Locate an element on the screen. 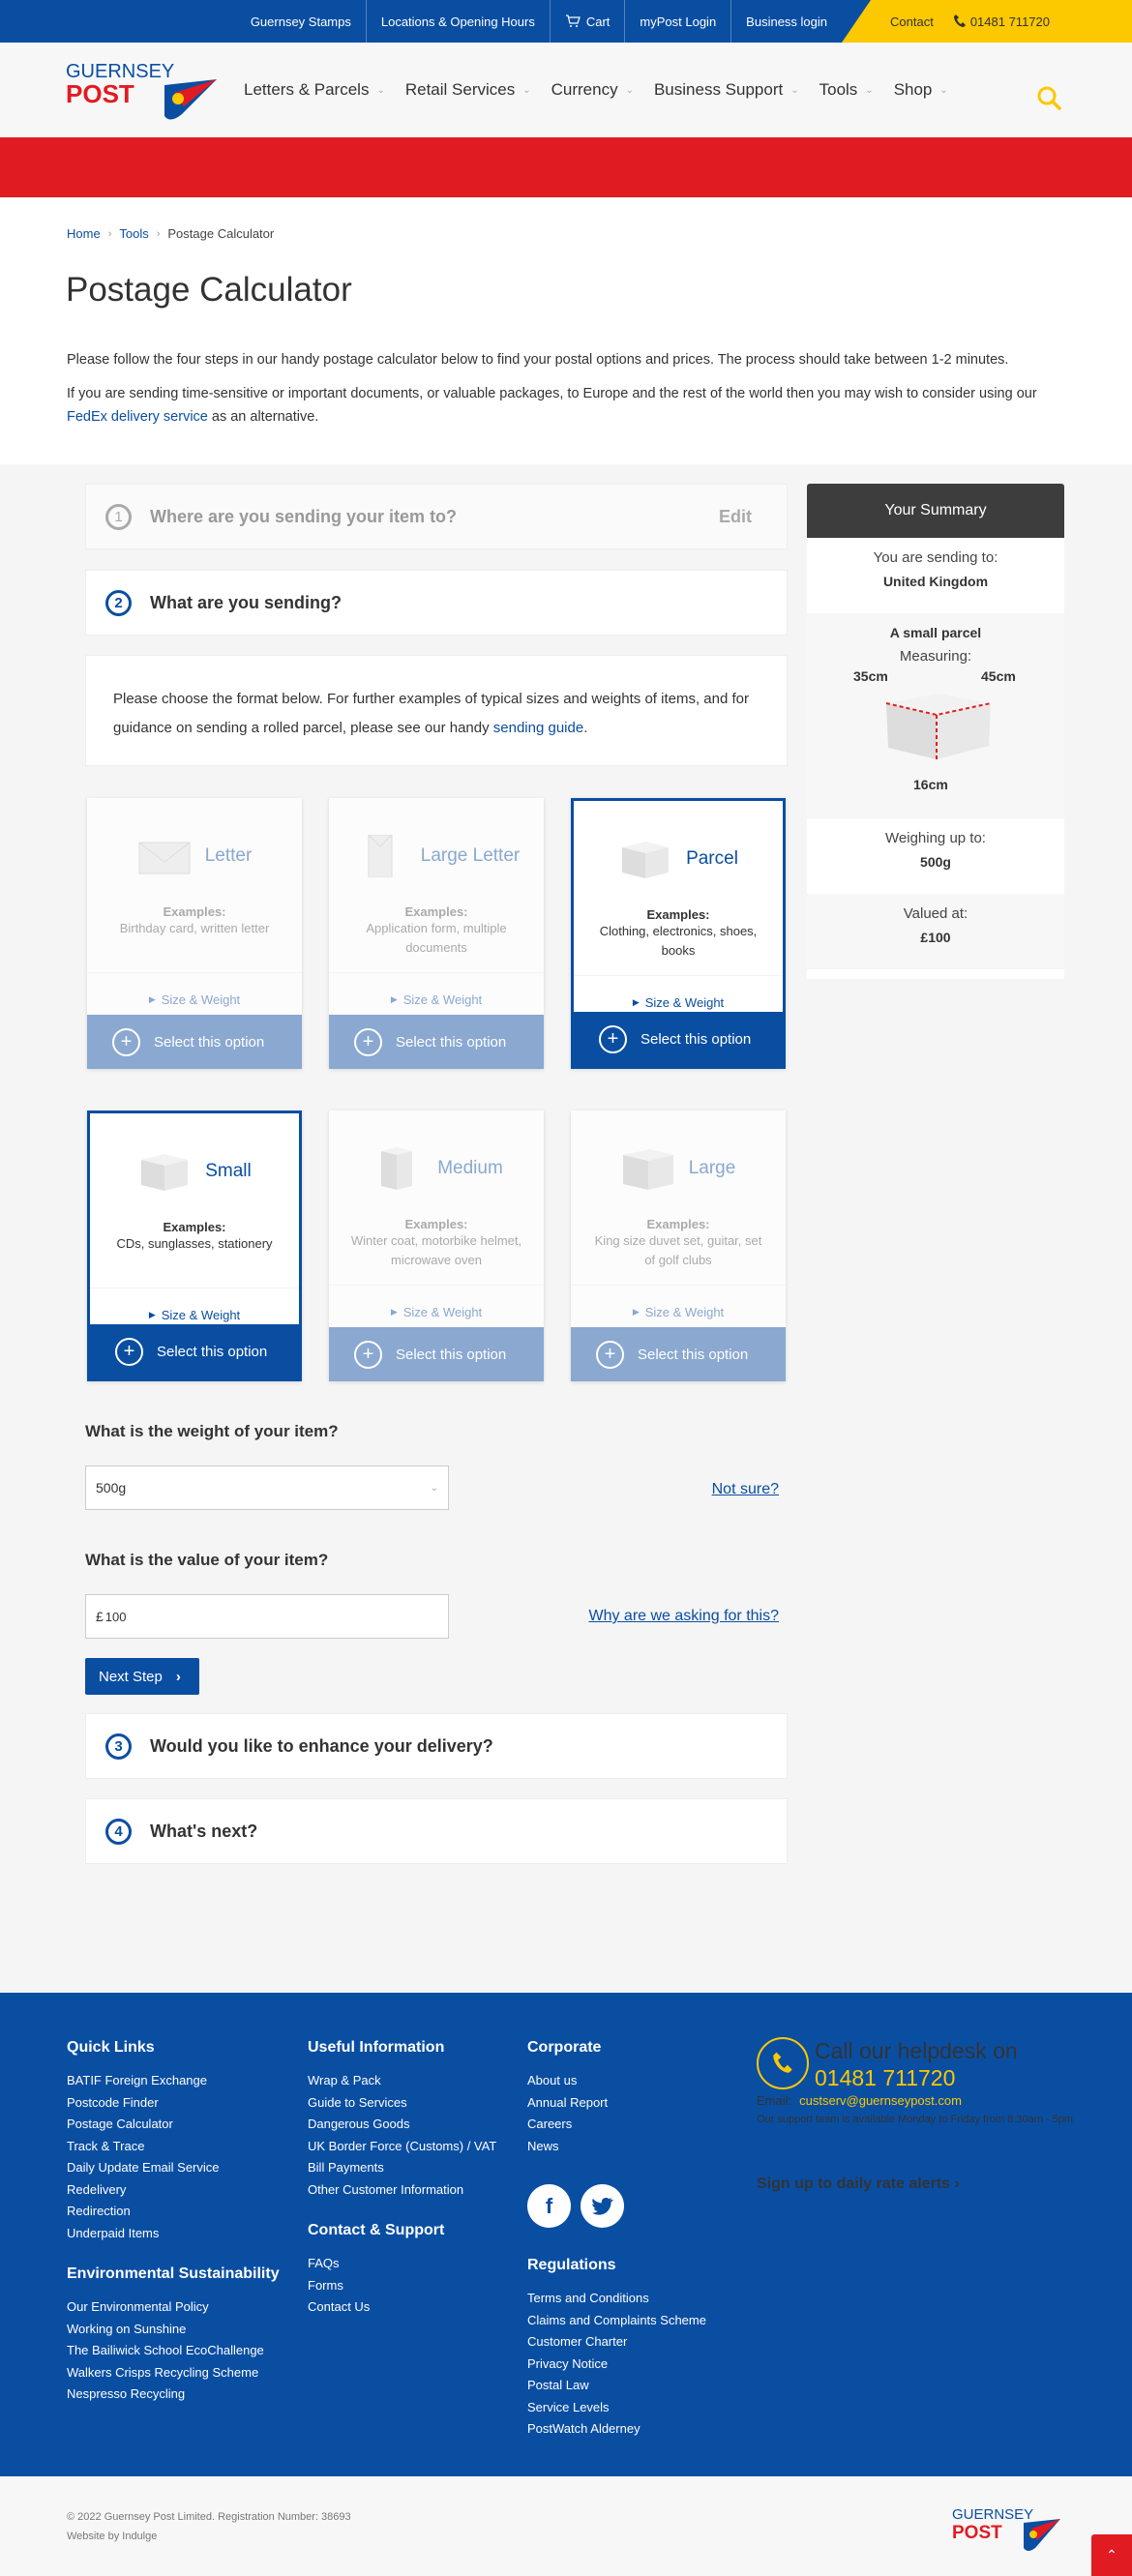 This screenshot has height=2576, width=1132. twitter-icon is located at coordinates (602, 2206).